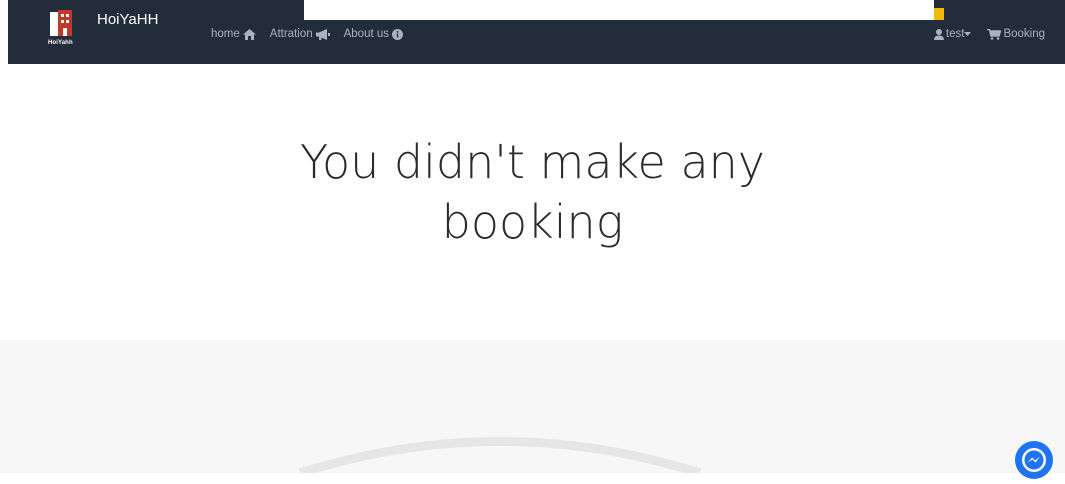 This screenshot has height=484, width=1065. I want to click on caret-down-icon, so click(968, 34).